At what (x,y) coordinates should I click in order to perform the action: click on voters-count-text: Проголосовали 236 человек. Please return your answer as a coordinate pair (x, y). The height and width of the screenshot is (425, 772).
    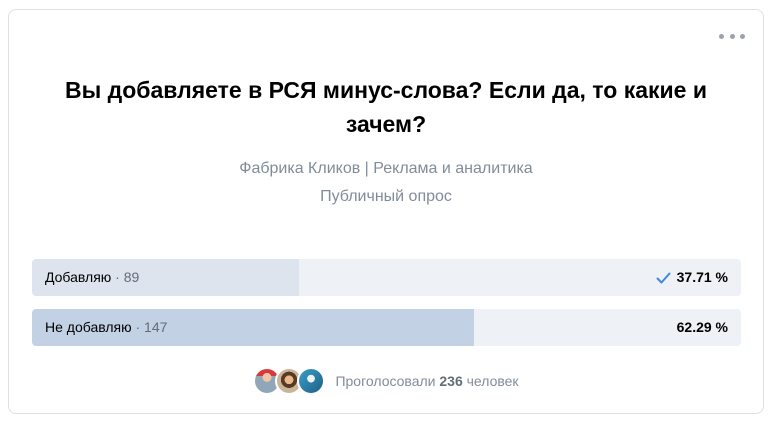
    Looking at the image, I should click on (426, 381).